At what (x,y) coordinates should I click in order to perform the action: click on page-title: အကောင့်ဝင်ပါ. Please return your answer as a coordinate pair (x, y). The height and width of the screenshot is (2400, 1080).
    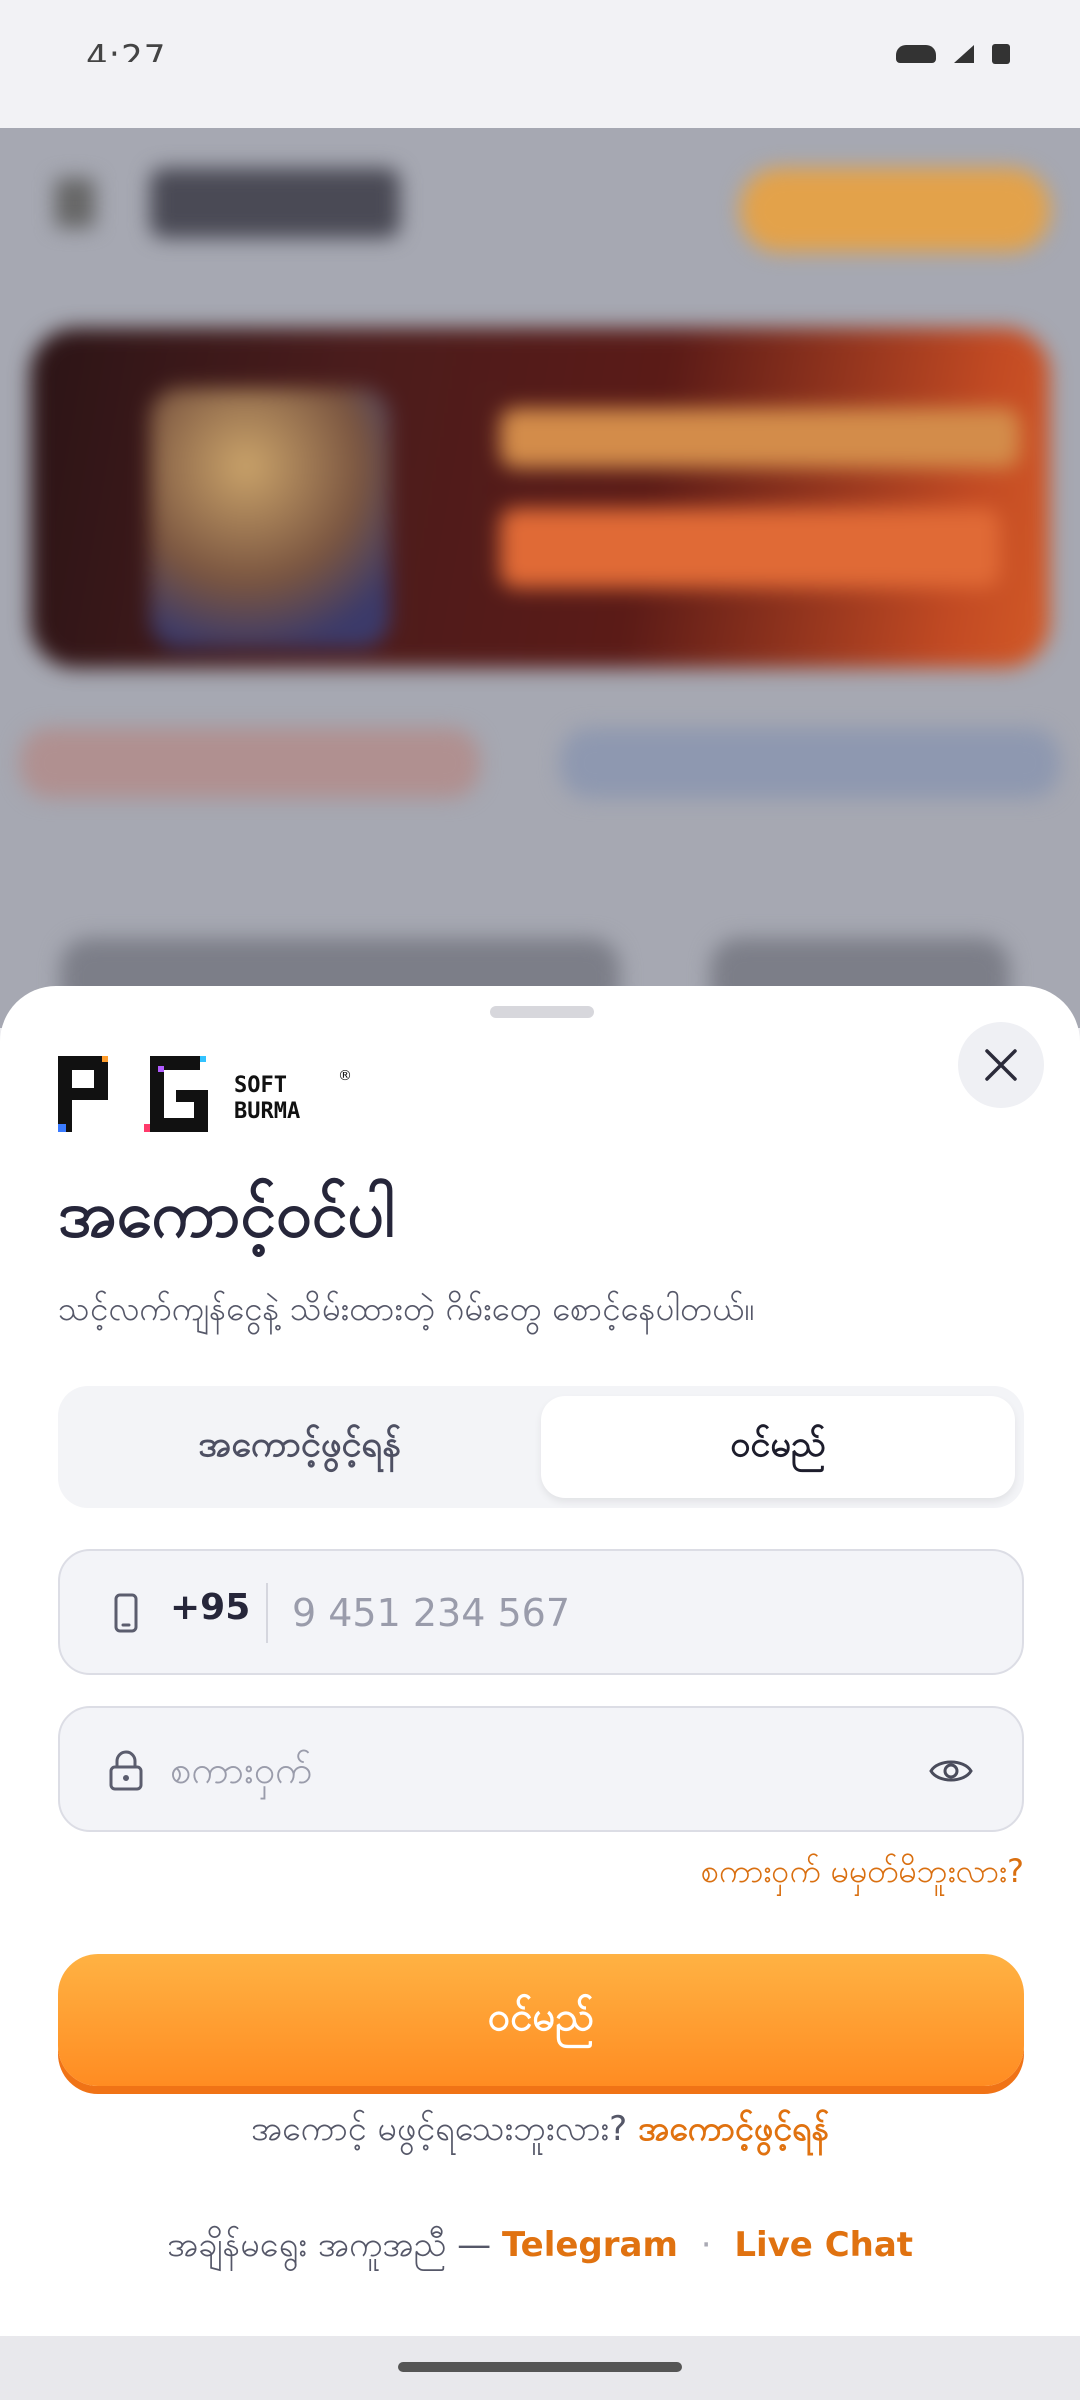
    Looking at the image, I should click on (226, 1215).